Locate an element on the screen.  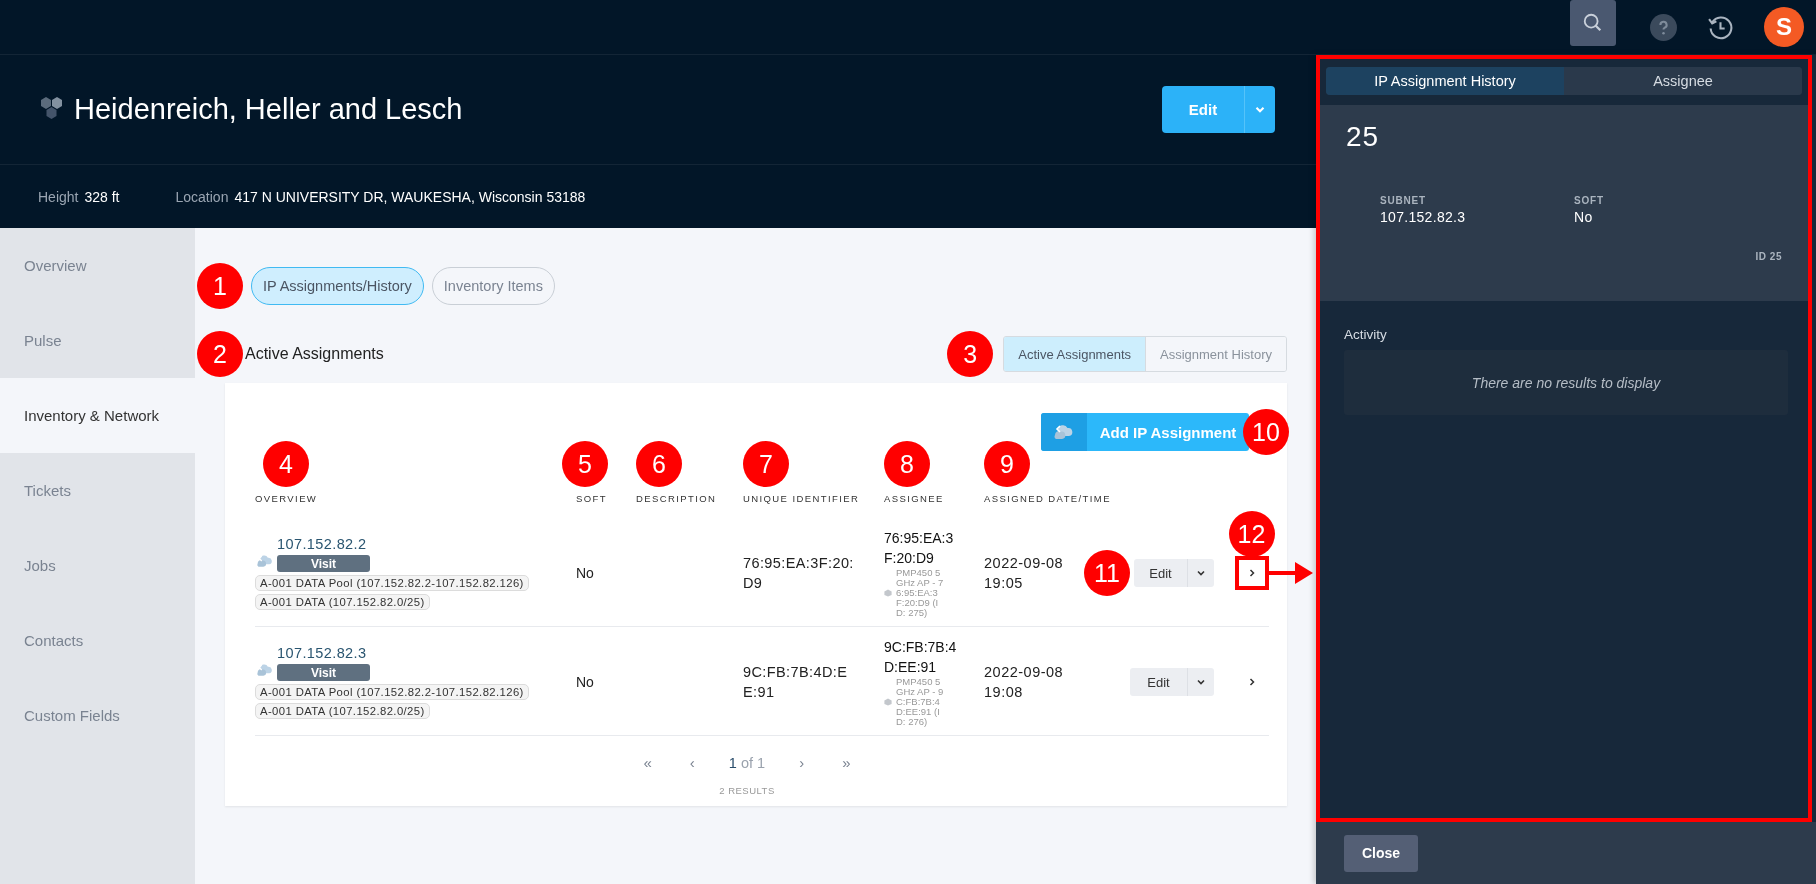
step-marker: 5 is located at coordinates (585, 464).